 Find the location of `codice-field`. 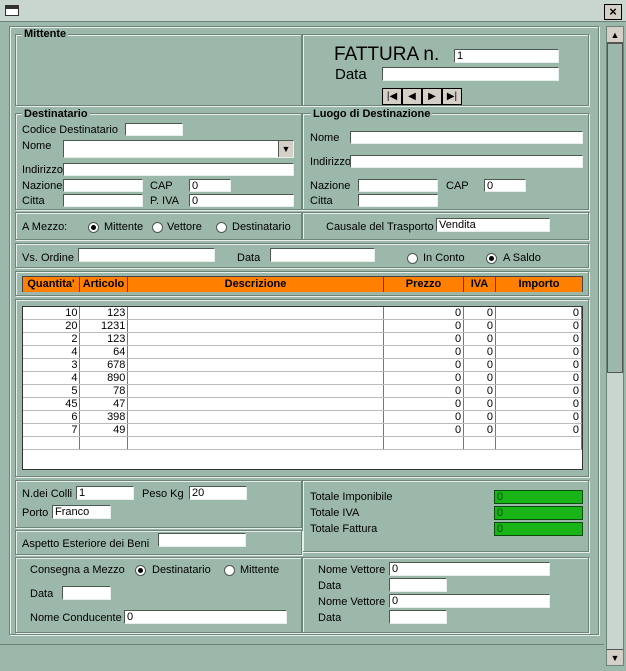

codice-field is located at coordinates (154, 129).